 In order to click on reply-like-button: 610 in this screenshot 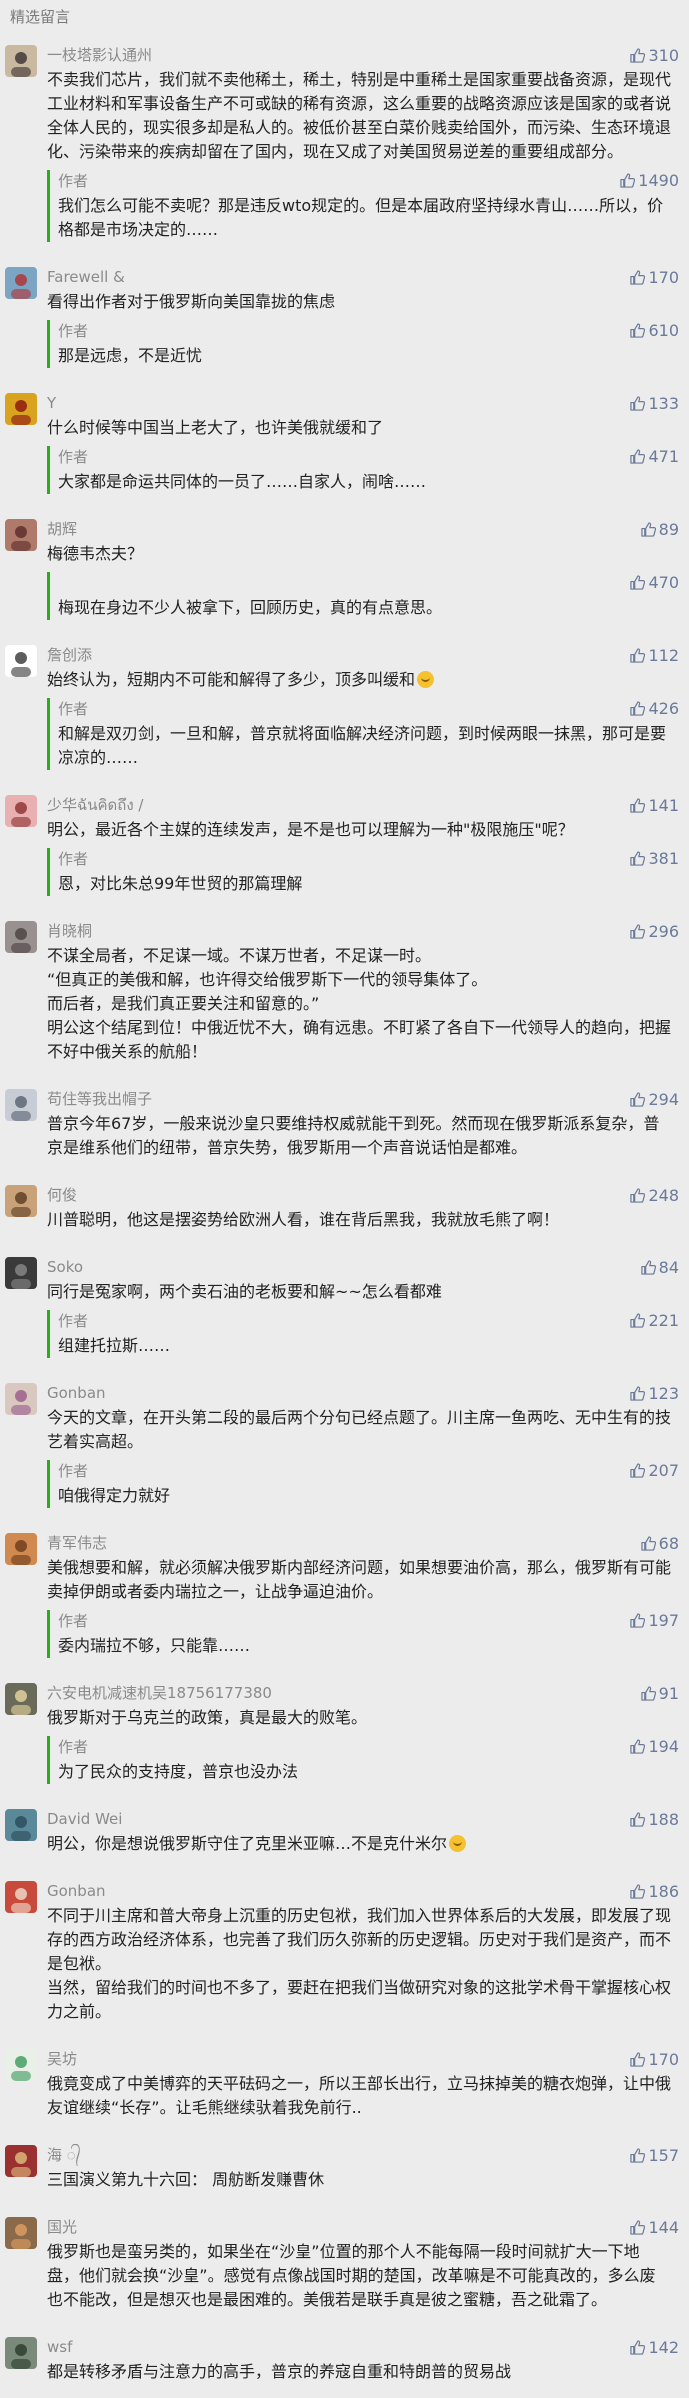, I will do `click(654, 331)`.